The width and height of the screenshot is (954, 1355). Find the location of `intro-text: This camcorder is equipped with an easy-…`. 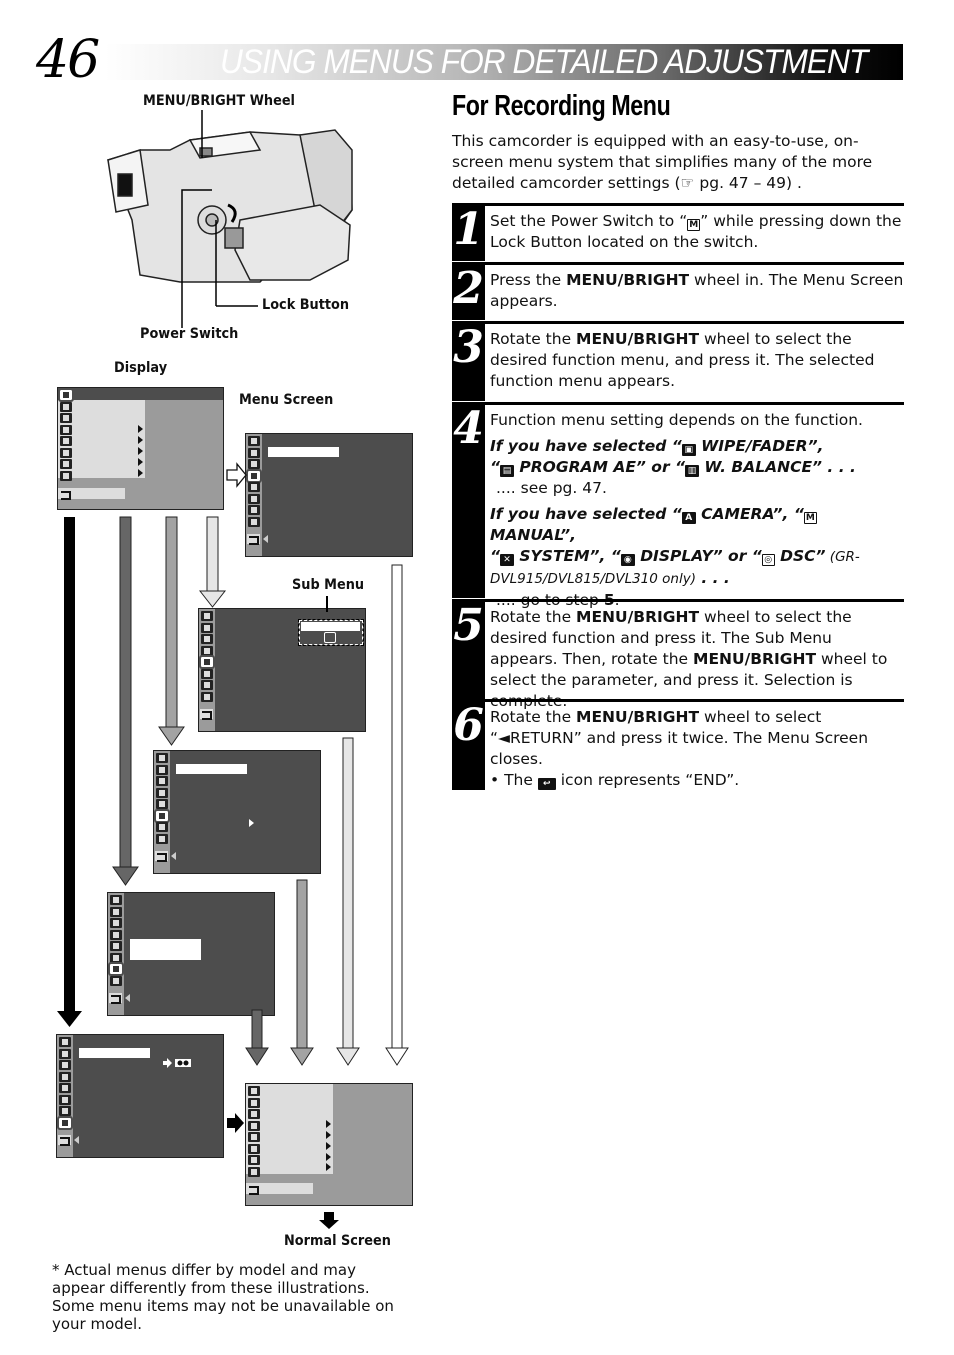

intro-text: This camcorder is equipped with an easy-… is located at coordinates (662, 162).